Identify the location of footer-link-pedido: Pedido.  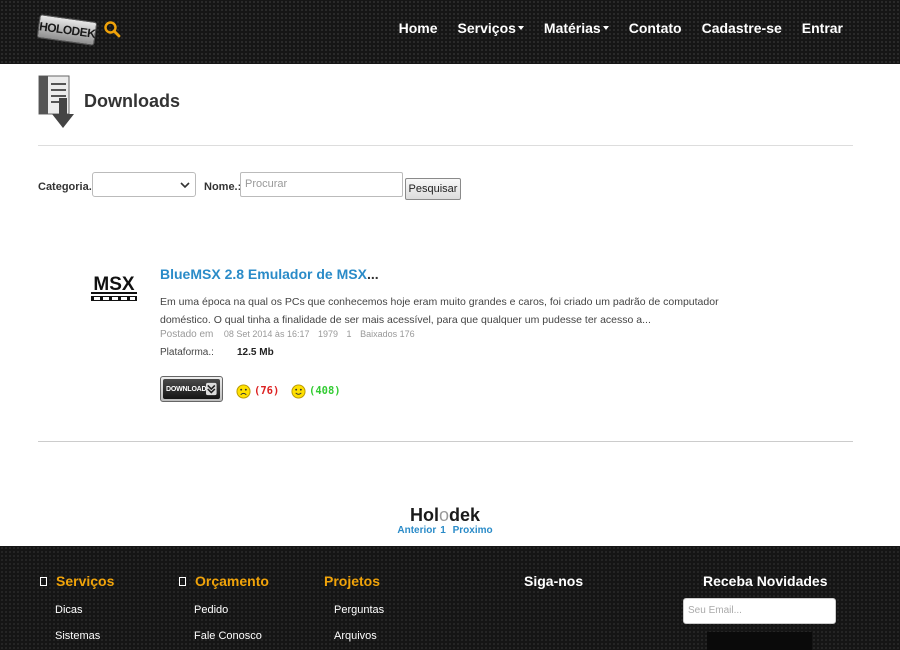
(211, 610).